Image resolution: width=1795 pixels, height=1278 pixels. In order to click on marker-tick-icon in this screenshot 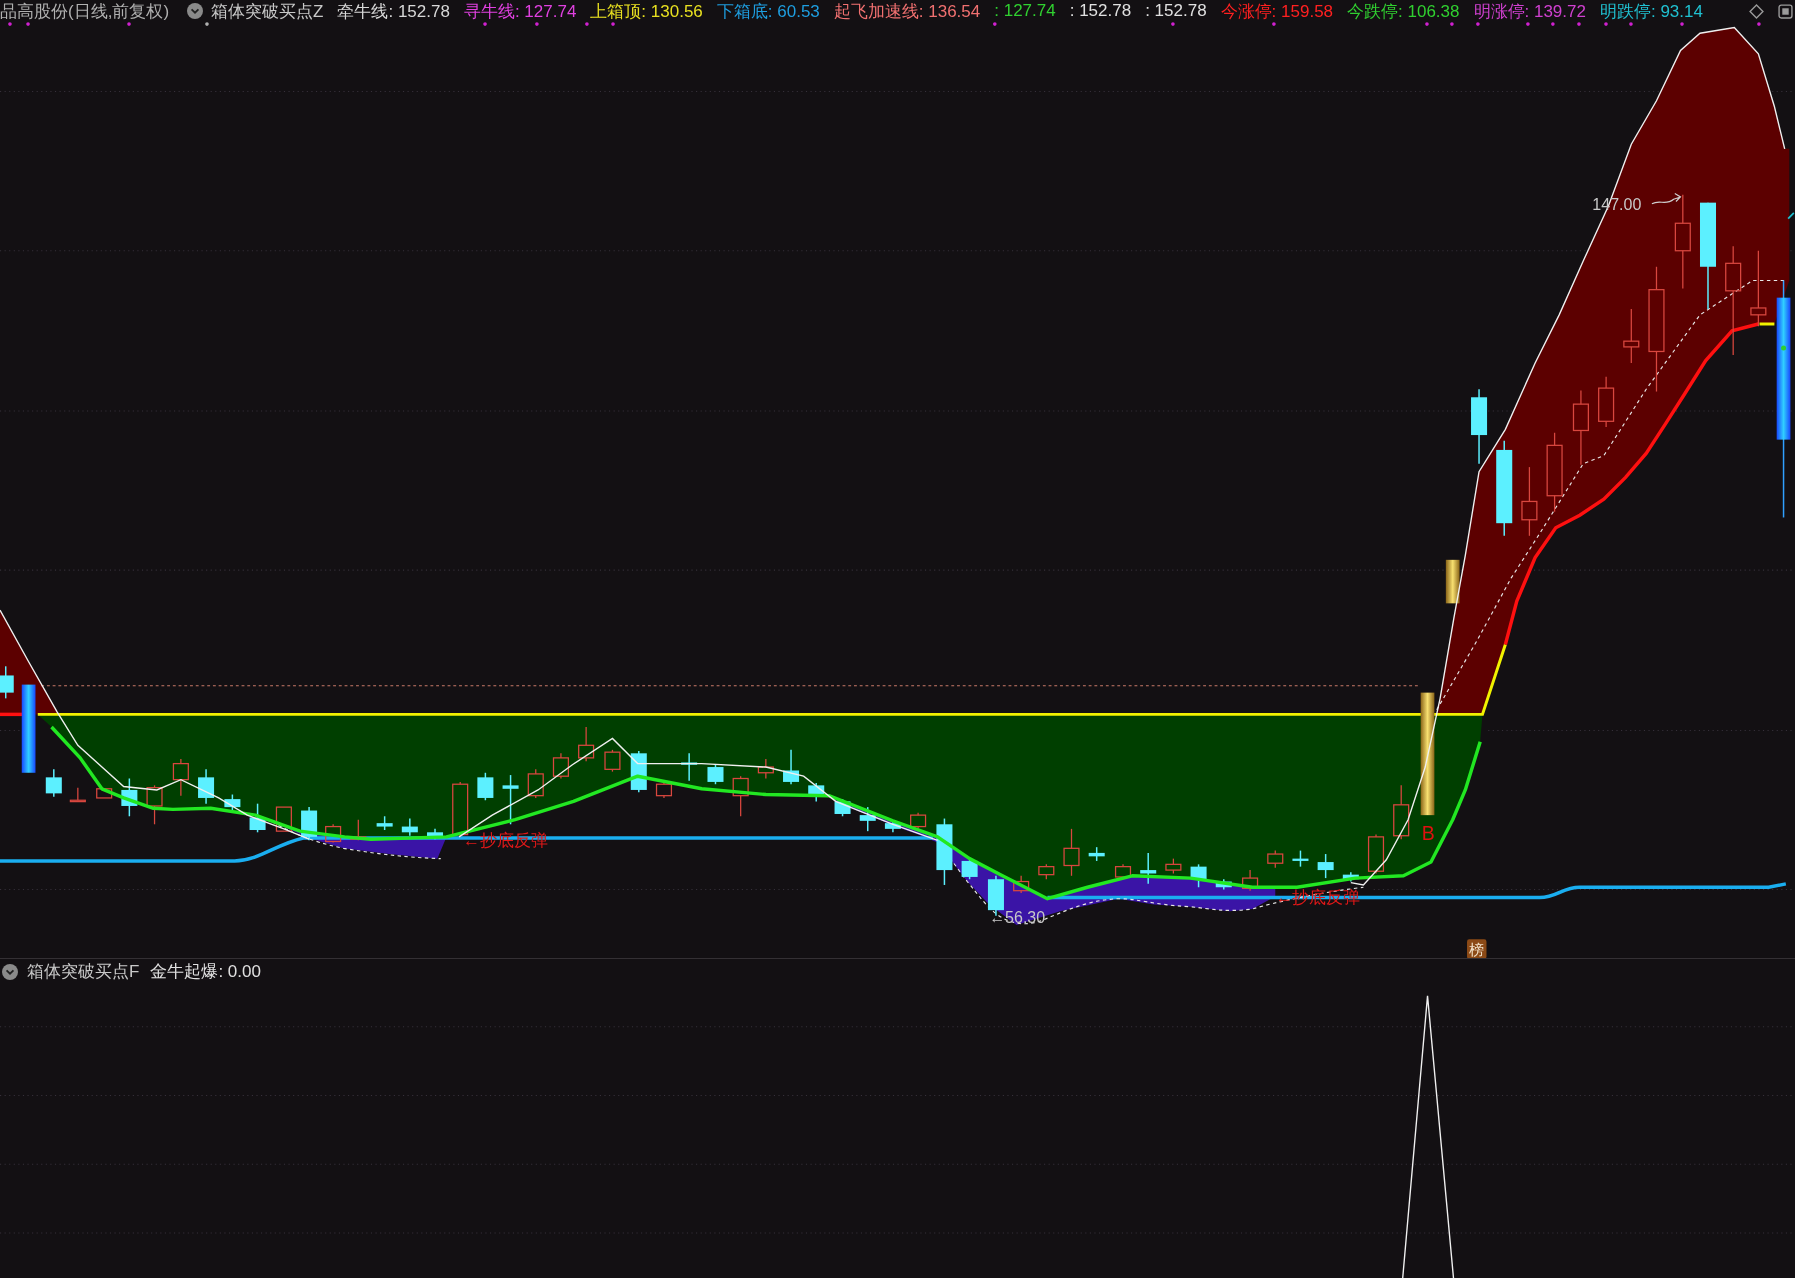, I will do `click(1791, 216)`.